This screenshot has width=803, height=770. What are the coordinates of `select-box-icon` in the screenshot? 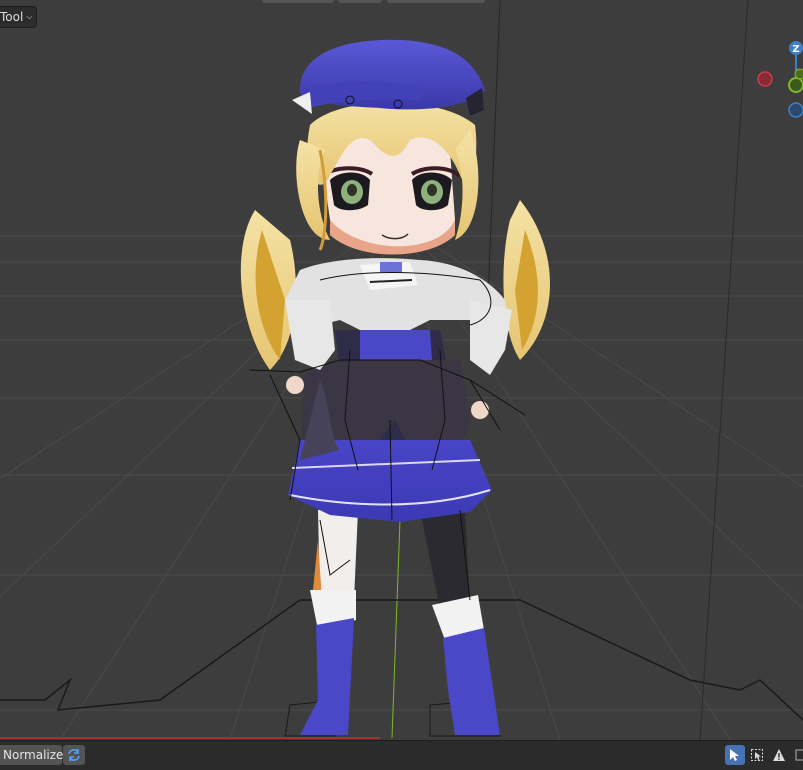 It's located at (757, 755).